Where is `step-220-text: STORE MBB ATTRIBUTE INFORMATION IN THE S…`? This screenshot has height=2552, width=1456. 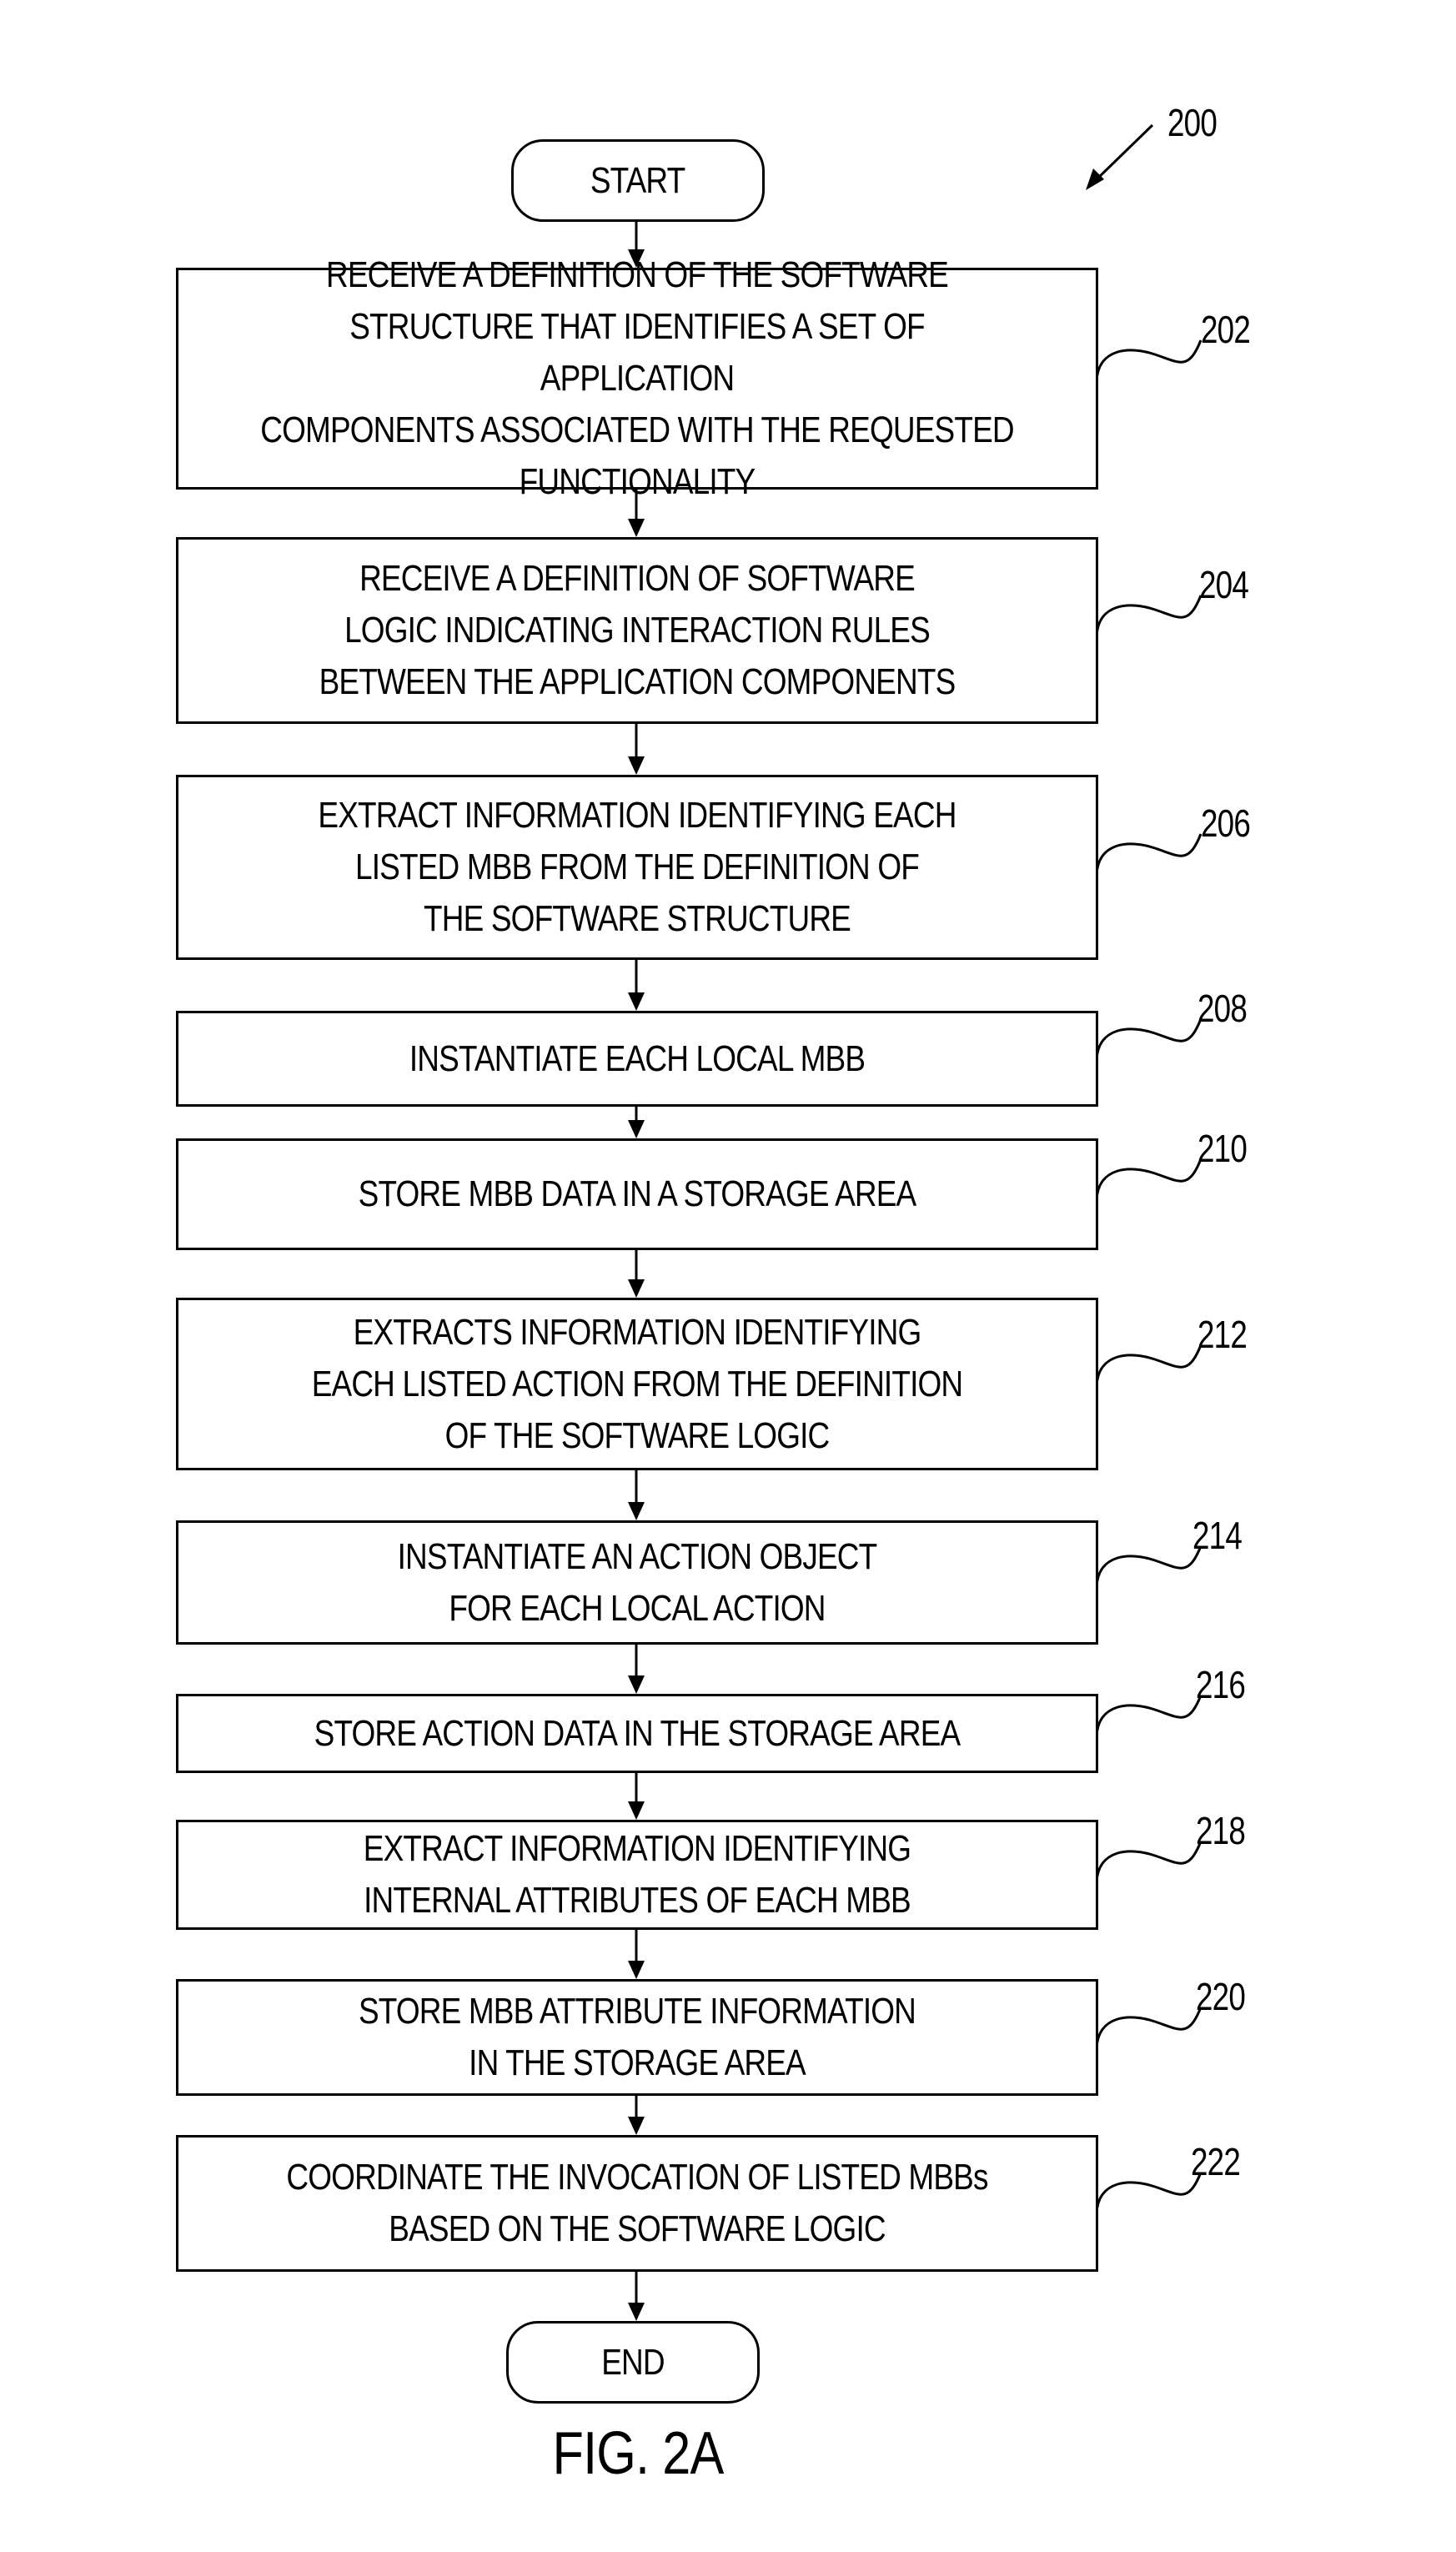 step-220-text: STORE MBB ATTRIBUTE INFORMATION IN THE S… is located at coordinates (637, 2037).